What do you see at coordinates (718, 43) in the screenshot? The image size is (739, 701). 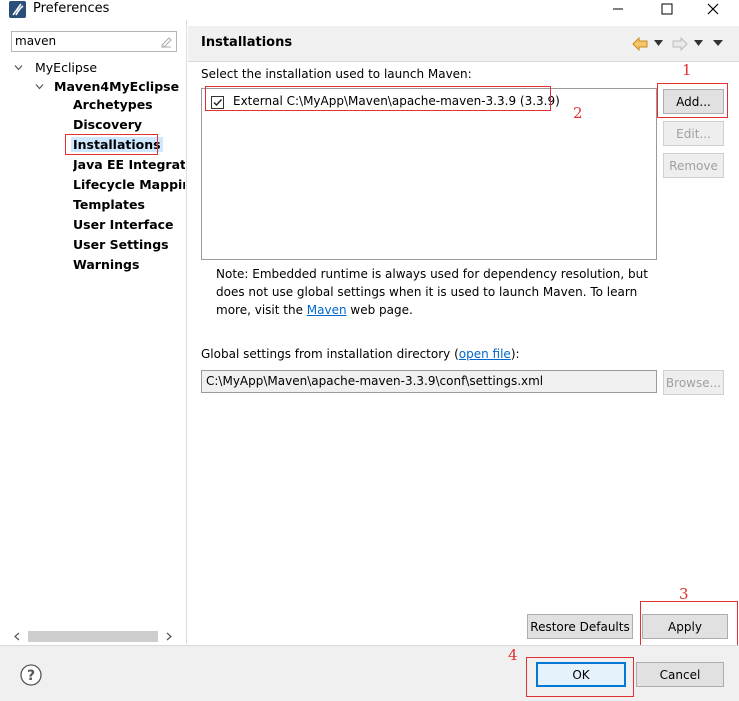 I see `view-menu-icon` at bounding box center [718, 43].